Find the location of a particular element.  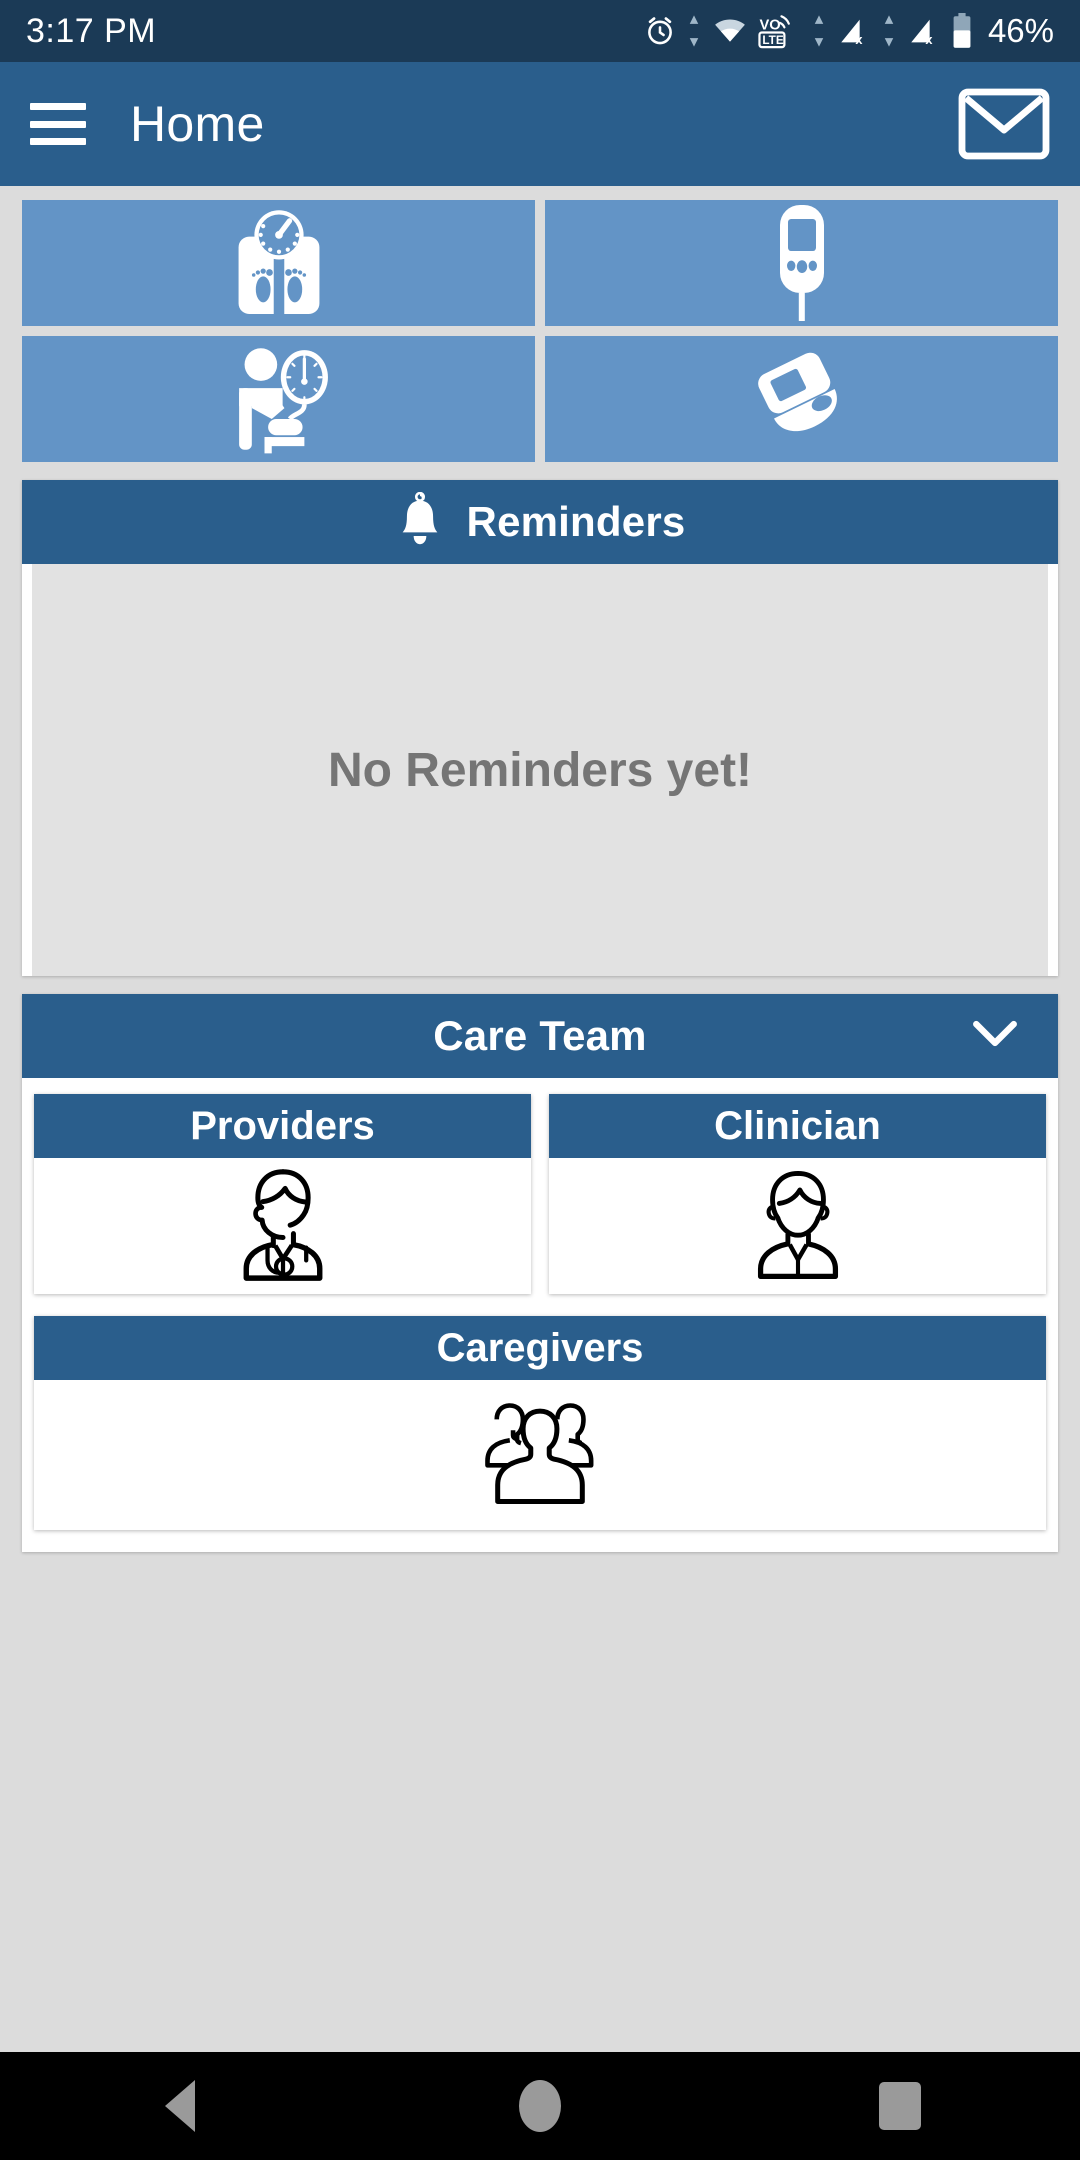

clinician-icon is located at coordinates (798, 1226).